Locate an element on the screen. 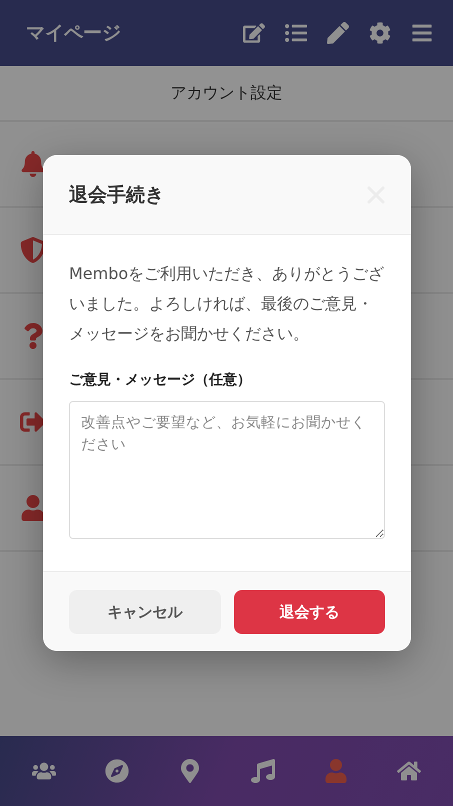 Image resolution: width=453 pixels, height=806 pixels. message-input-field: 改善点やご要望など、お気軽にお聞かせください is located at coordinates (227, 470).